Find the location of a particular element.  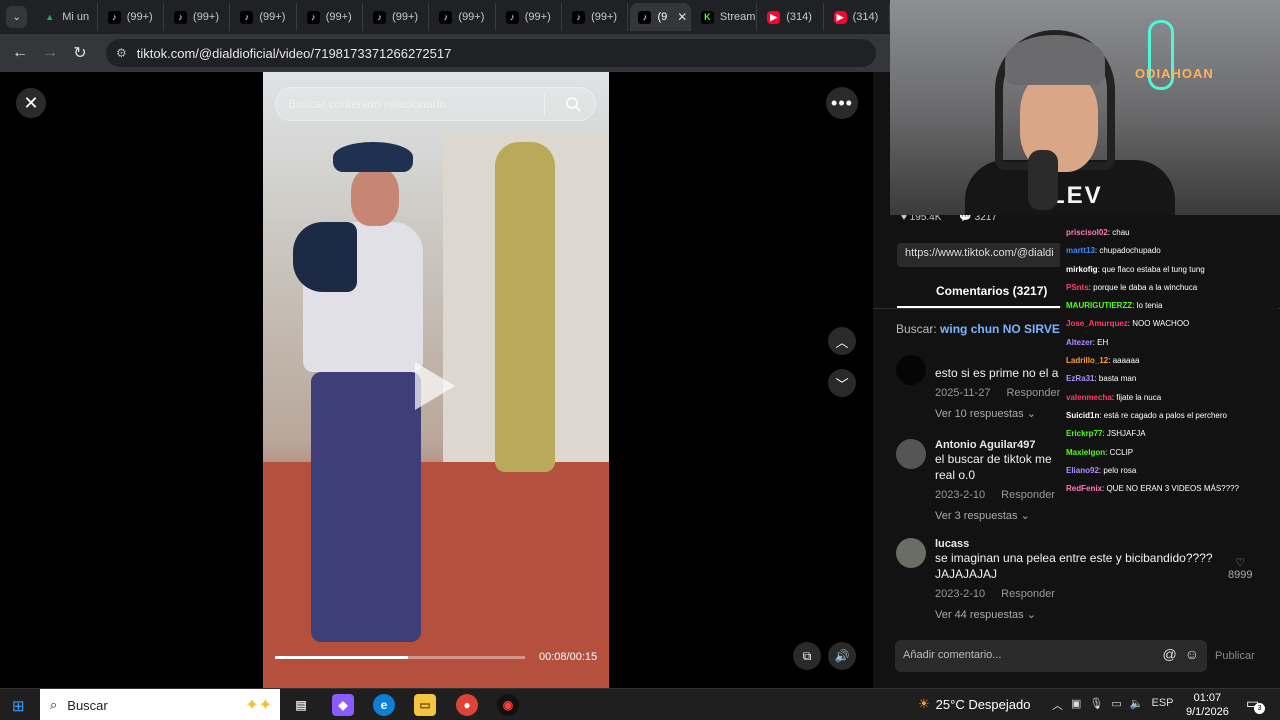

clock-date: 9/1/2026 is located at coordinates (1207, 712).